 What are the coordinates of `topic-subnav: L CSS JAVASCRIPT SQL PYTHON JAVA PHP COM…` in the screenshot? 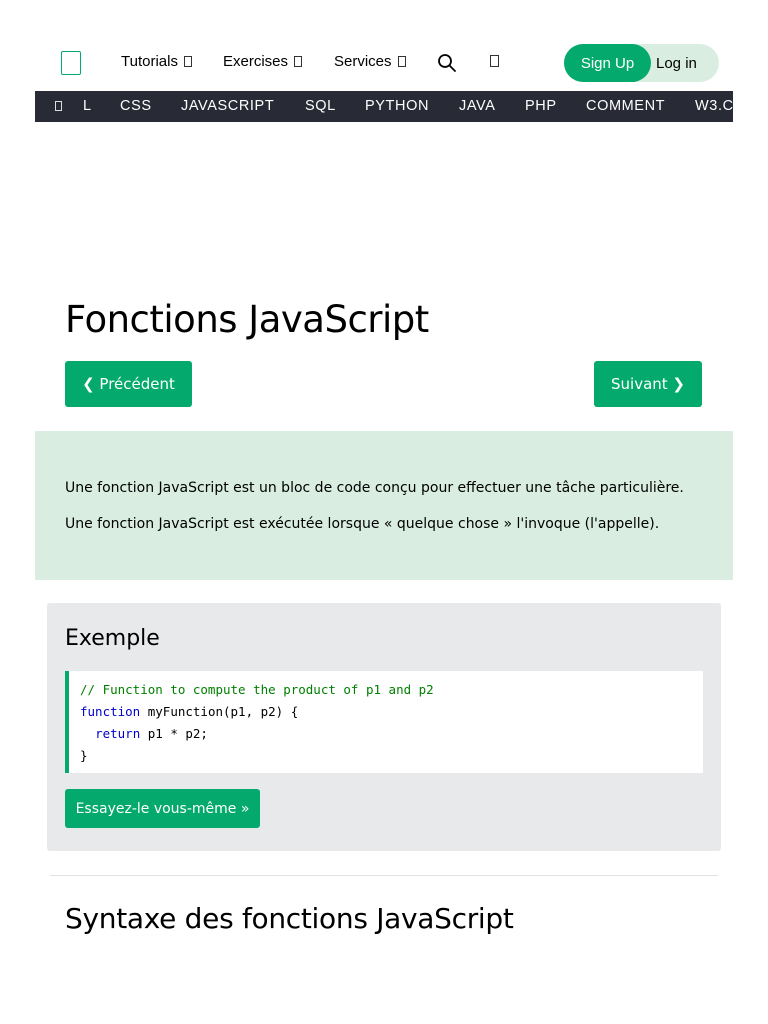 It's located at (384, 106).